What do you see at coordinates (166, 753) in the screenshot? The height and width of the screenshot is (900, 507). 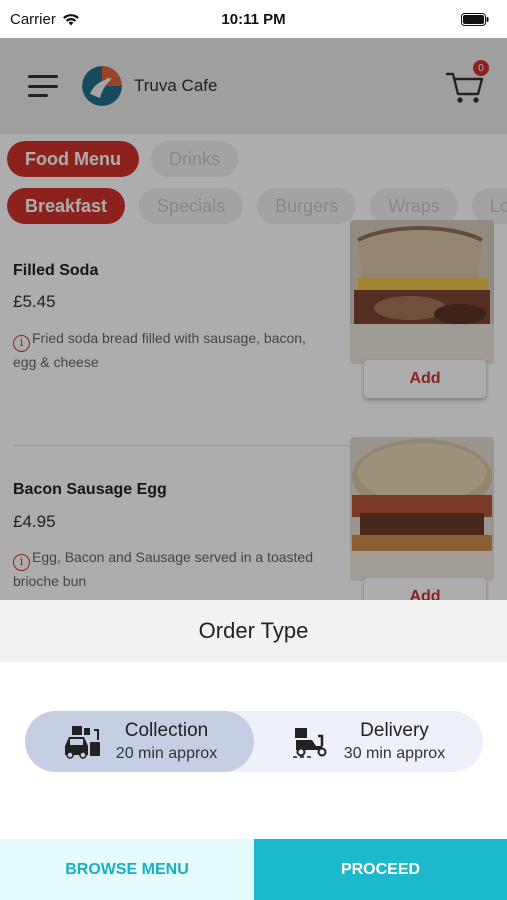 I see `collection-time: 20 min approx` at bounding box center [166, 753].